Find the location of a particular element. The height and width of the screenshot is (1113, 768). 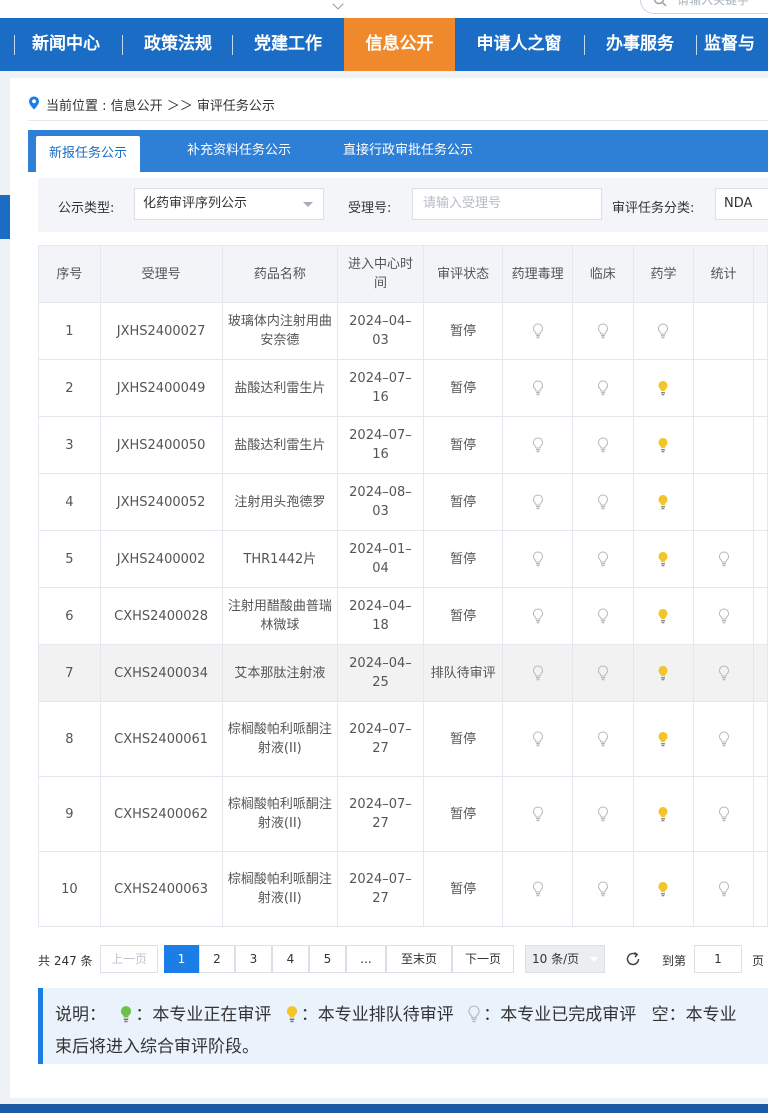

table-row: 4 JXHS2400052 注射用头孢德罗 2024–08–03 暂停 is located at coordinates (403, 502).